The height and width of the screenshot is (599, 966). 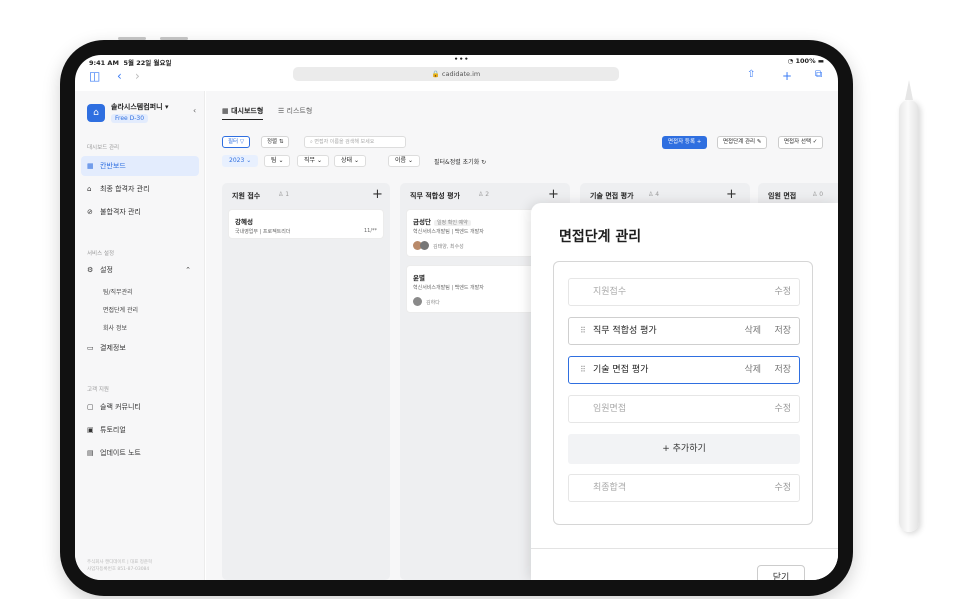 I want to click on candidate-card: 강혜성 국내영업부 | 프로젝트리더 11/**, so click(x=306, y=224).